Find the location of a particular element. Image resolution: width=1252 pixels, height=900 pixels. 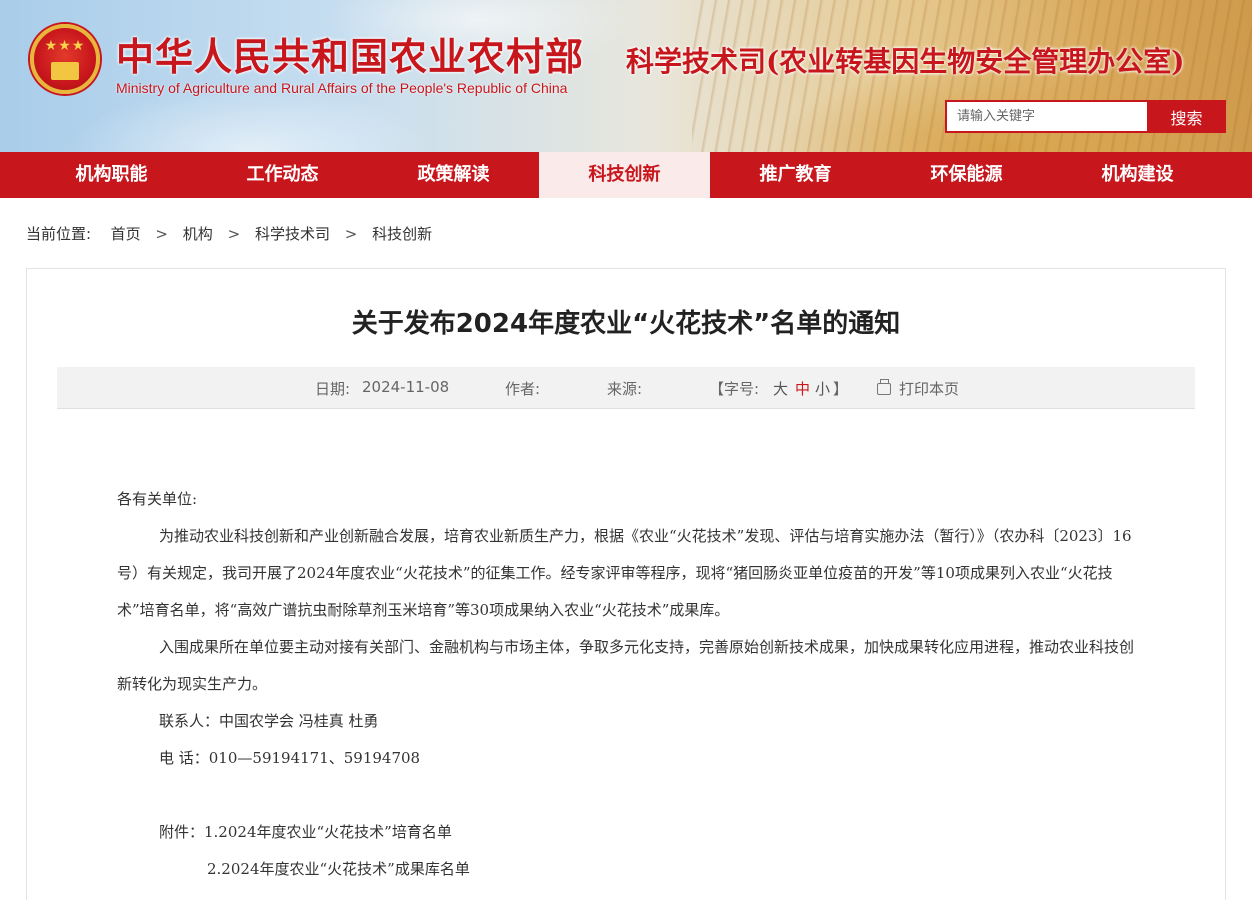

publish-date: 2024-11-08 is located at coordinates (406, 387).